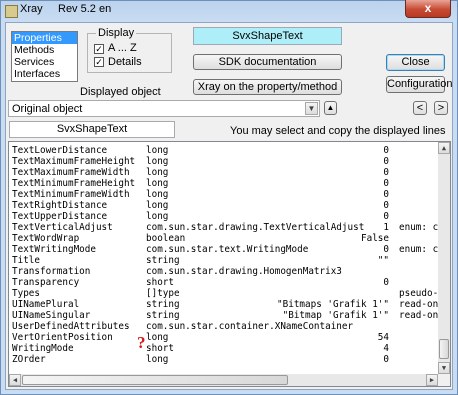  Describe the element at coordinates (444, 368) in the screenshot. I see `scroll-down-arrow-icon: ▼` at that location.